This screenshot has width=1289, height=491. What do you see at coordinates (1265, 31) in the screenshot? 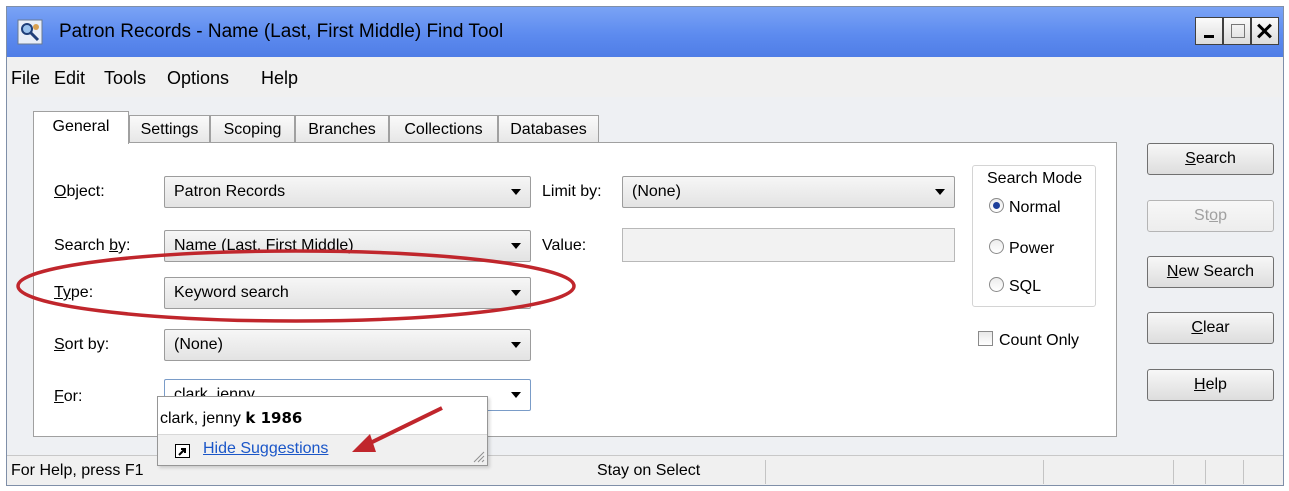
I see `close-button` at bounding box center [1265, 31].